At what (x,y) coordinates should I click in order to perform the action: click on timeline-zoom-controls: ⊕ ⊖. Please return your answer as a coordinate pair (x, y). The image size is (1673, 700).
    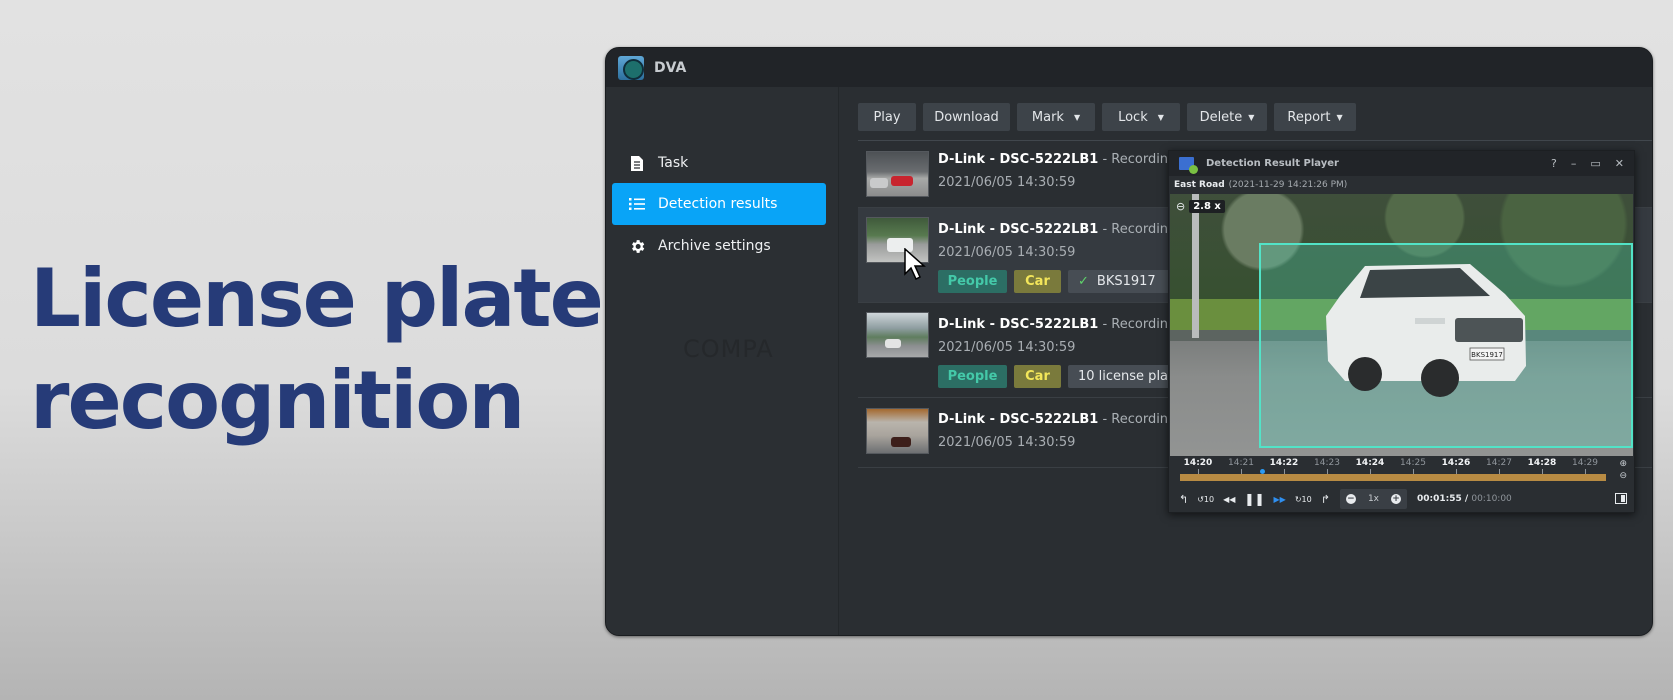
    Looking at the image, I should click on (1623, 470).